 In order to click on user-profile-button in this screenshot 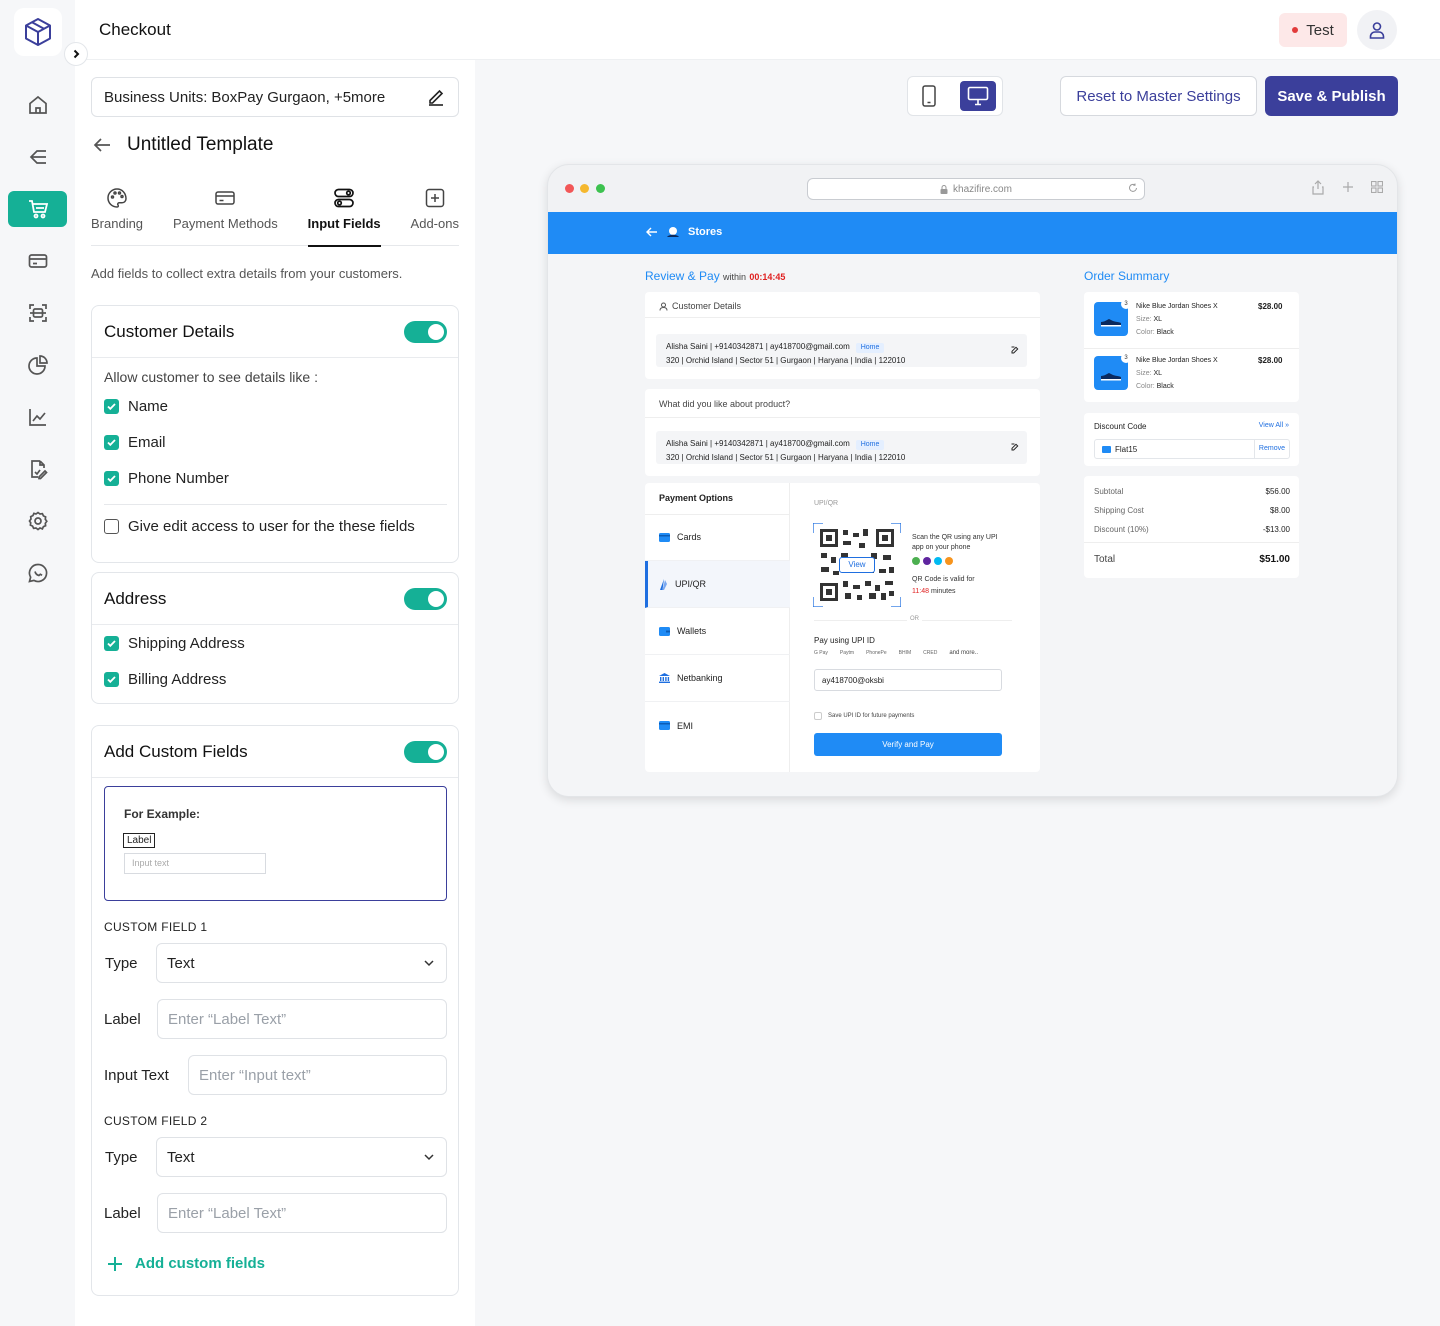, I will do `click(1377, 30)`.